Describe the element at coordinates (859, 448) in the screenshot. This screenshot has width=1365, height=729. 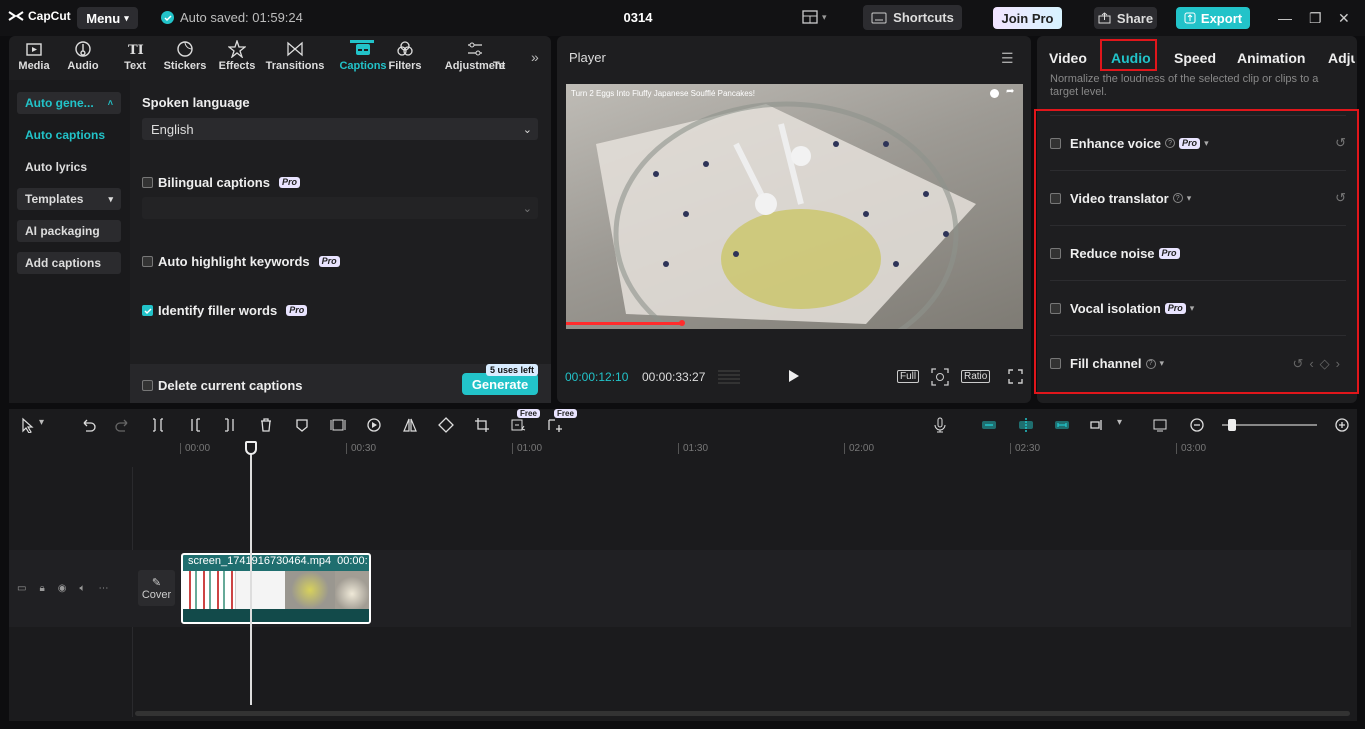
I see `ruler-label: 02:00` at that location.